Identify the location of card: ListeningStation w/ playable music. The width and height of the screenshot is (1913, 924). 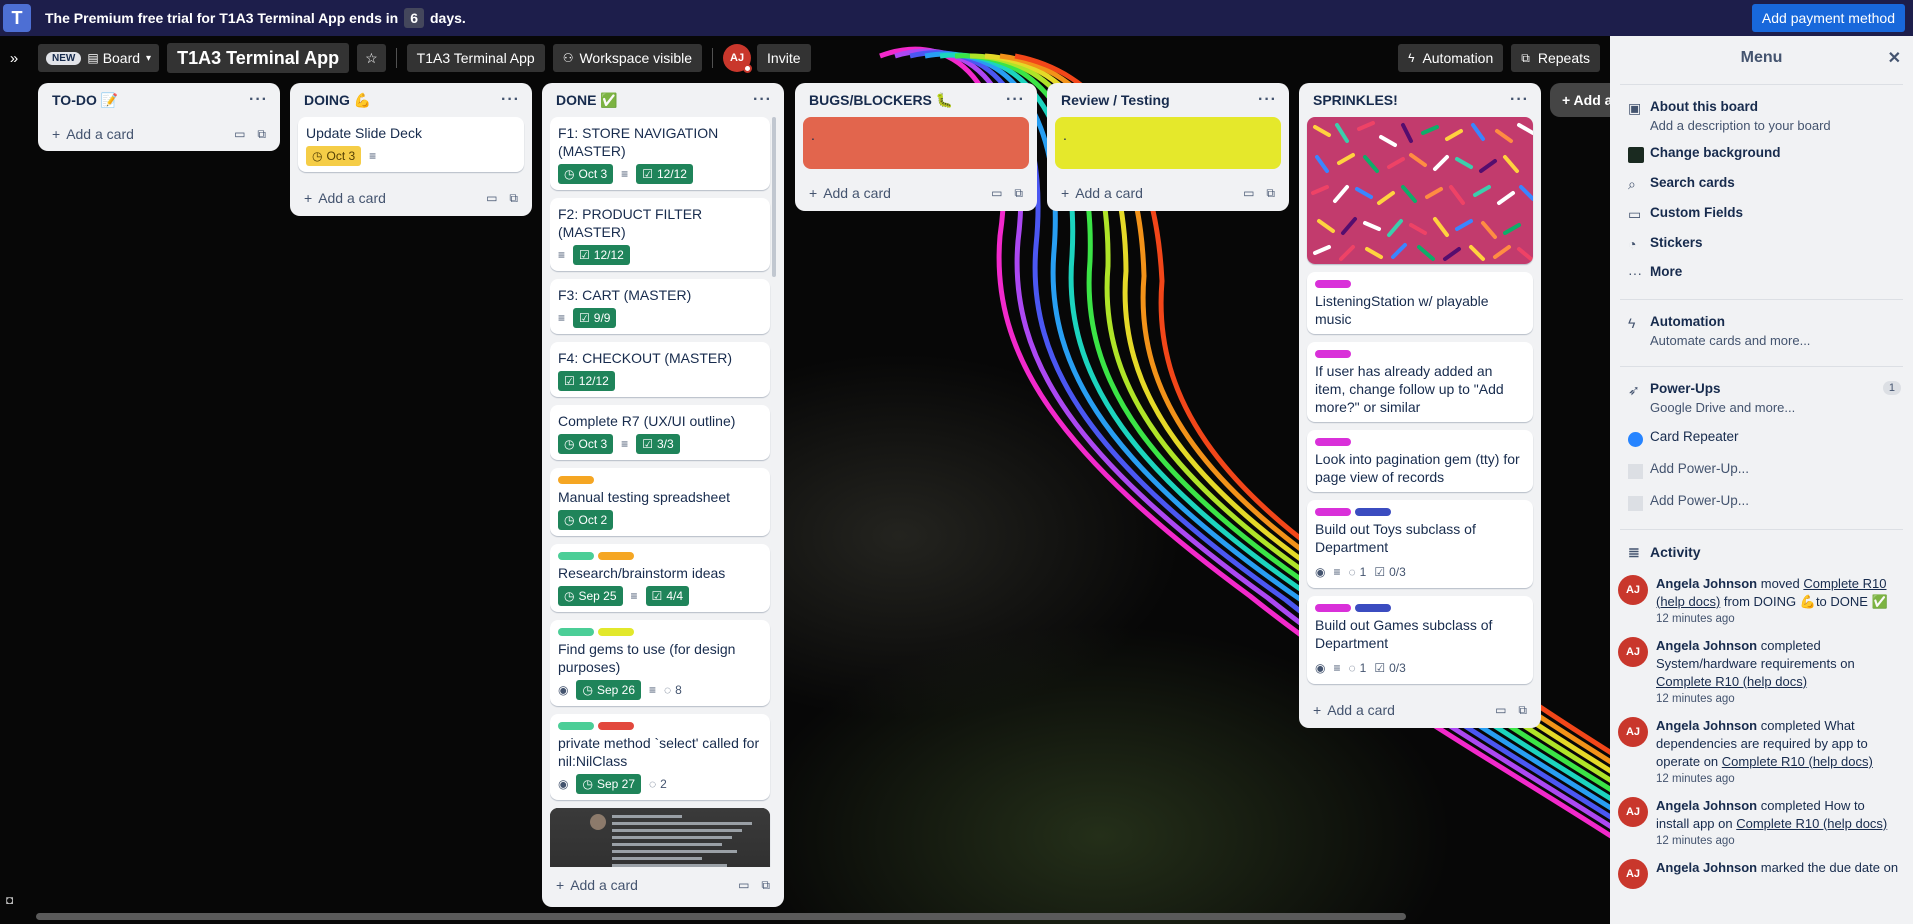
(1420, 303).